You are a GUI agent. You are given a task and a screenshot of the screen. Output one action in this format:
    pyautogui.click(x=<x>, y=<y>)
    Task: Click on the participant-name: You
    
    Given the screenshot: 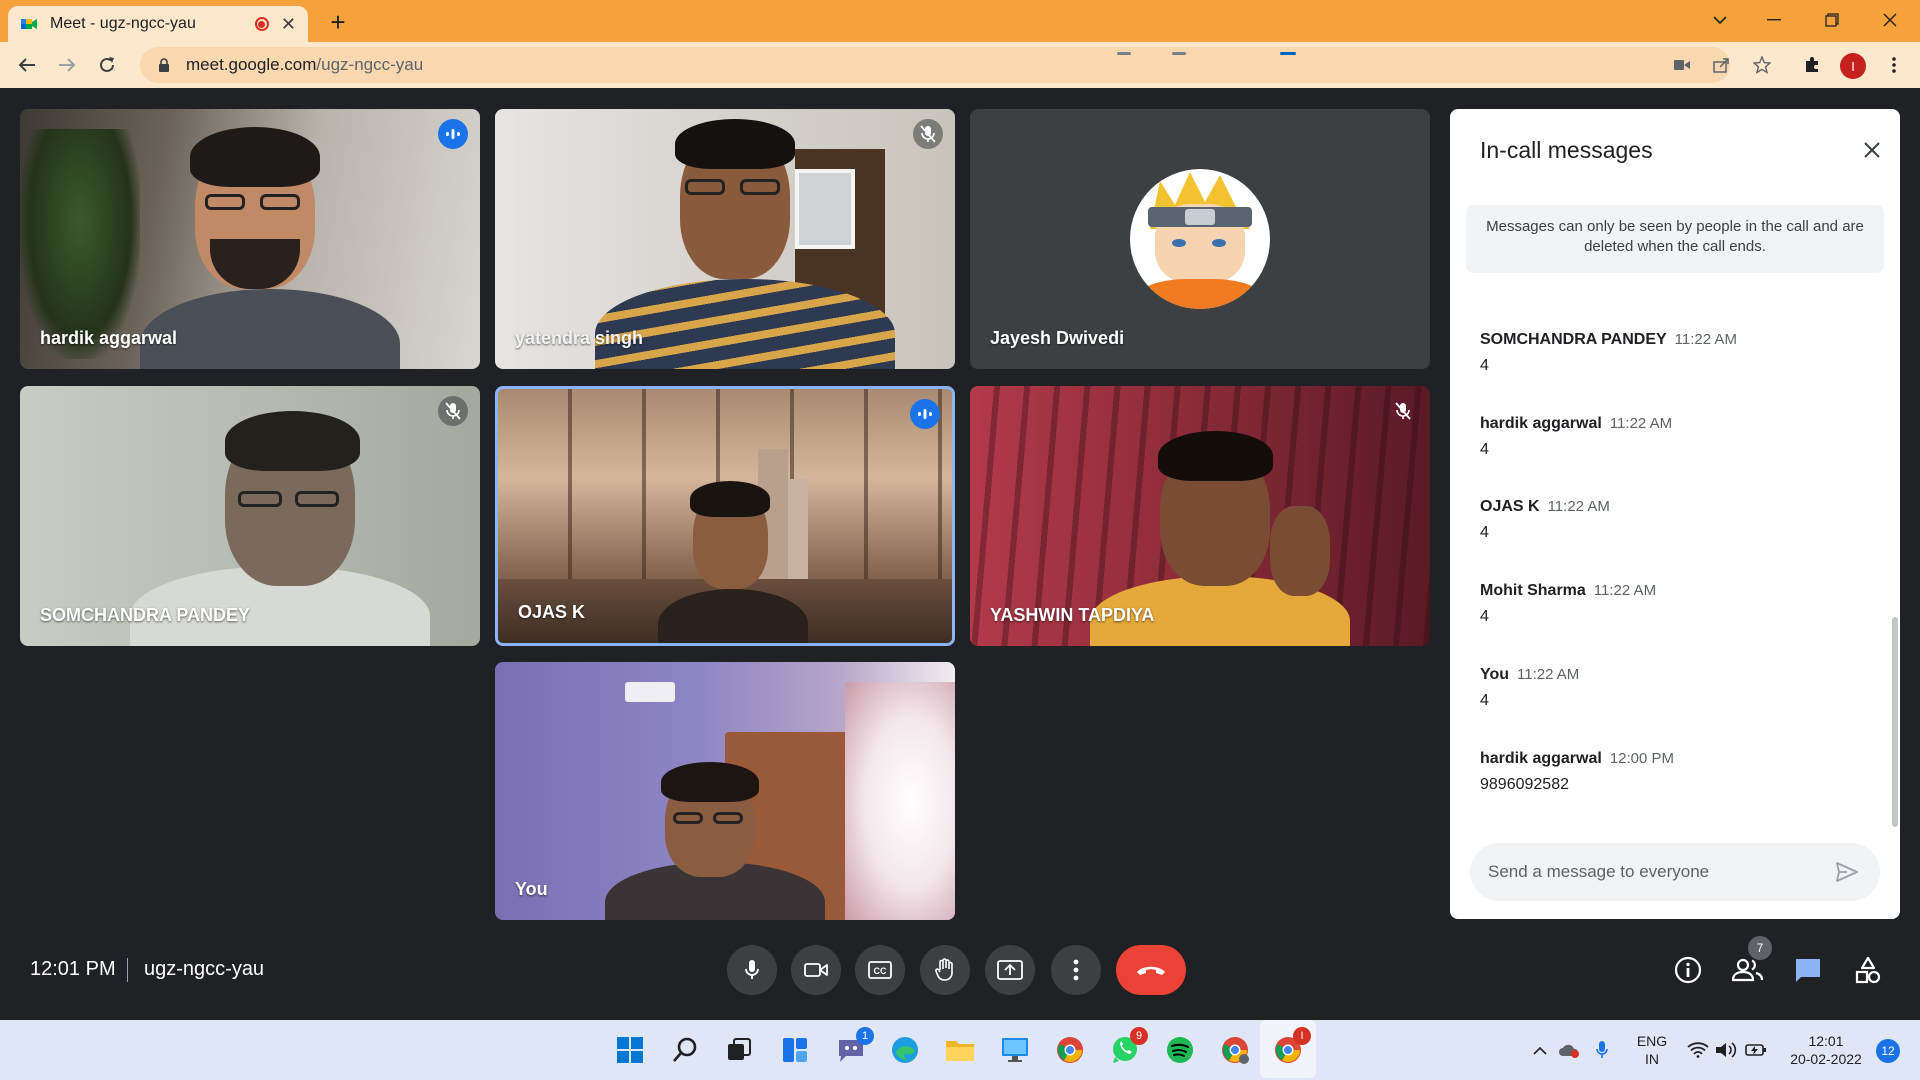 What is the action you would take?
    pyautogui.click(x=531, y=889)
    